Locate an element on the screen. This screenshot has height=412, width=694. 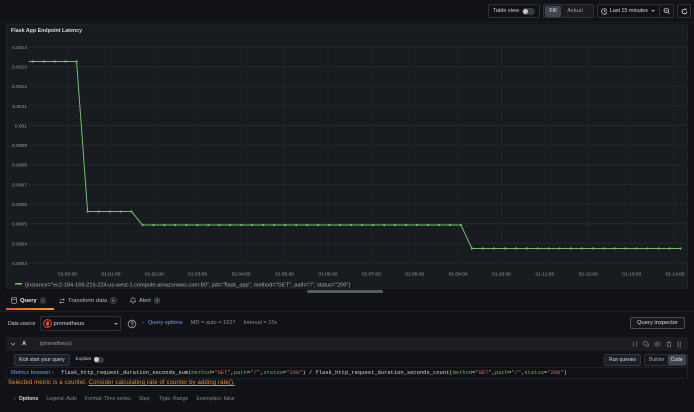
svg-text: 0.0007 is located at coordinates (19, 185).